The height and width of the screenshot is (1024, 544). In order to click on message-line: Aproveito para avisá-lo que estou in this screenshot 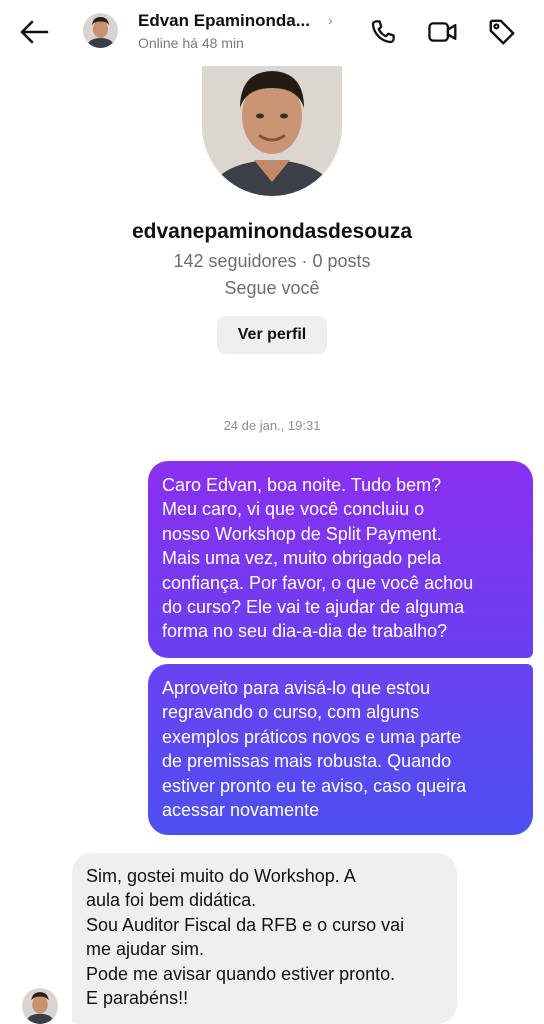, I will do `click(296, 688)`.